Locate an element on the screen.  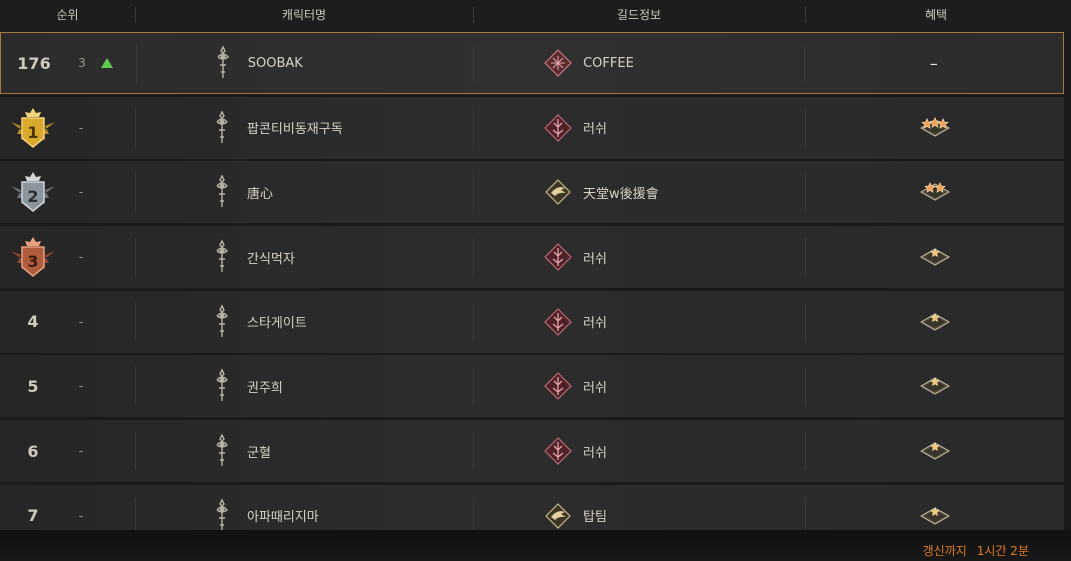
rank-number: 176 is located at coordinates (34, 63).